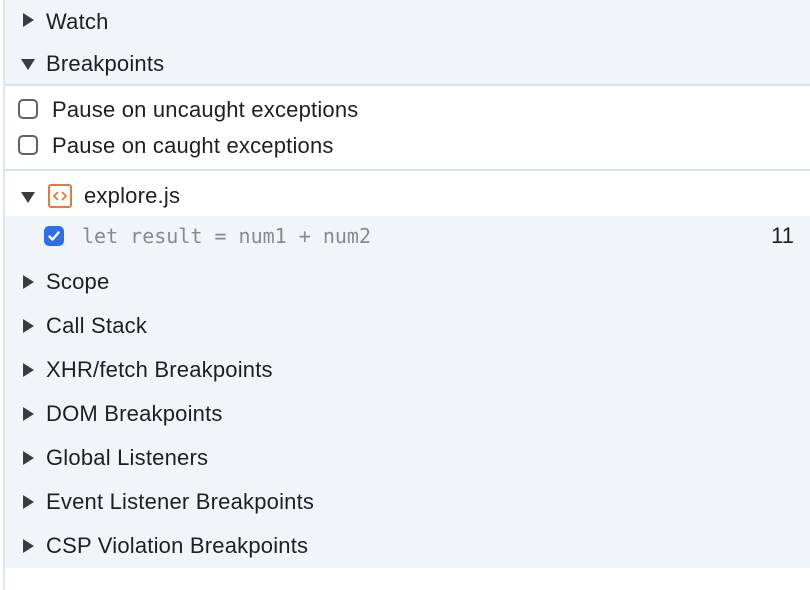 Image resolution: width=810 pixels, height=590 pixels. I want to click on csp-violation-section-header: CSP Violation Breakpoints, so click(407, 546).